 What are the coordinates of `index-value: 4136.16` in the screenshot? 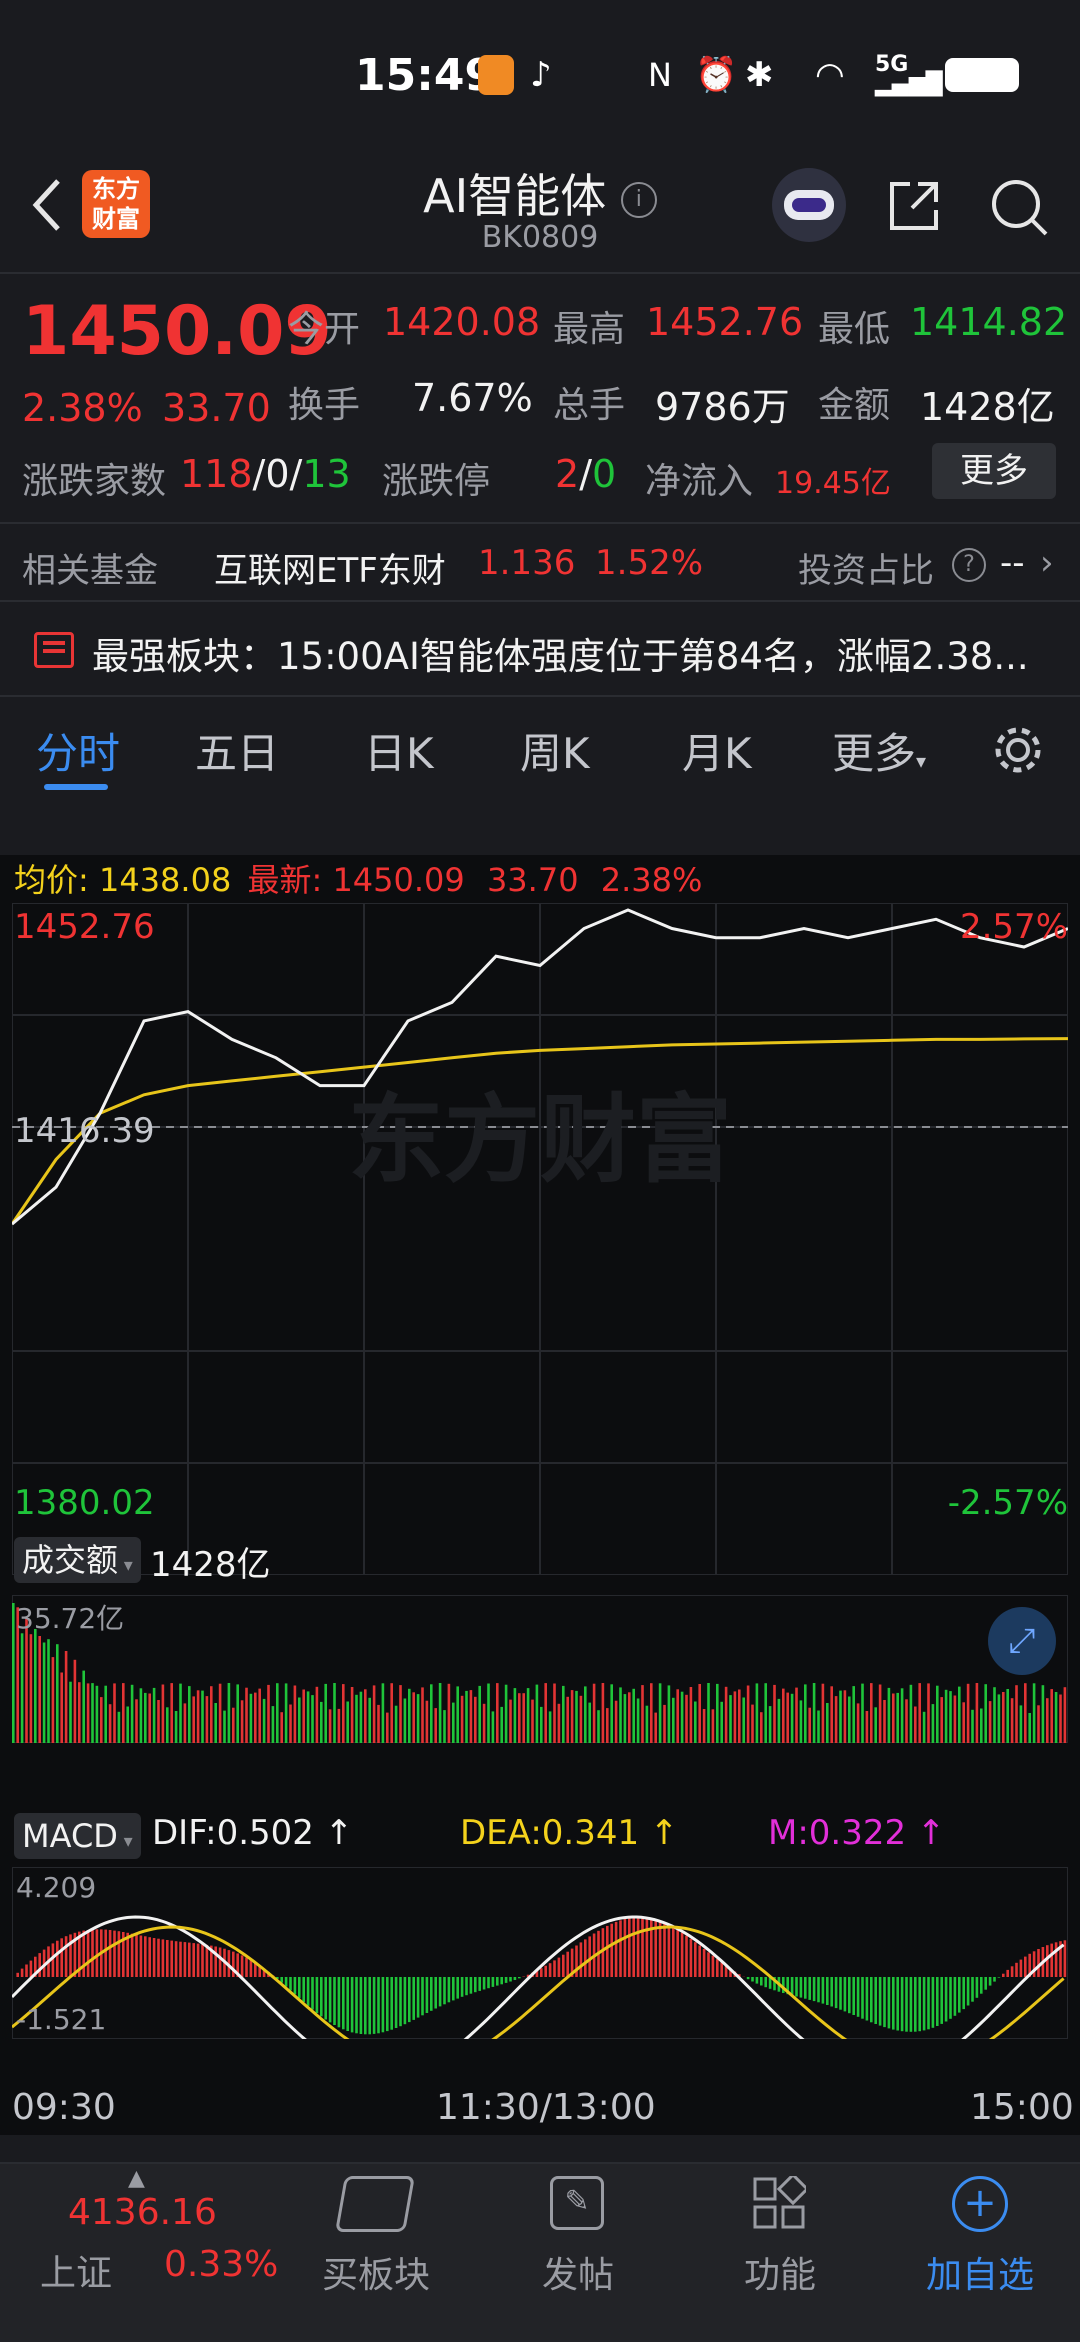 It's located at (142, 2212).